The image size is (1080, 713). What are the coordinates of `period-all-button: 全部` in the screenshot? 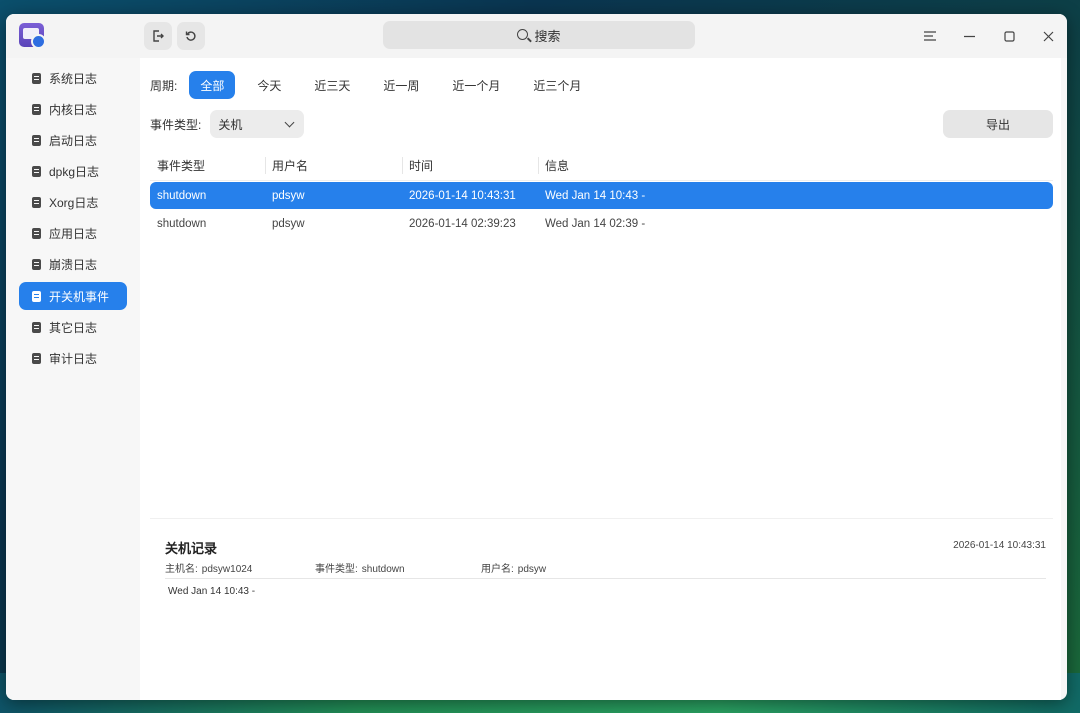 It's located at (212, 85).